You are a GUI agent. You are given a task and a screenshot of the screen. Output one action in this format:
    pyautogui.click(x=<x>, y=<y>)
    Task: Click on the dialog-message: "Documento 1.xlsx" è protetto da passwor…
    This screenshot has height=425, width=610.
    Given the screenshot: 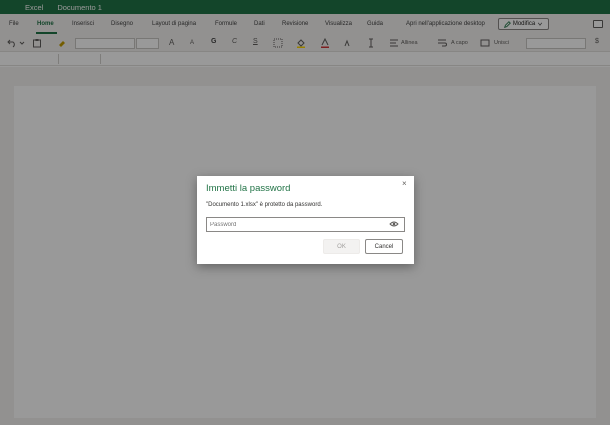 What is the action you would take?
    pyautogui.click(x=264, y=205)
    